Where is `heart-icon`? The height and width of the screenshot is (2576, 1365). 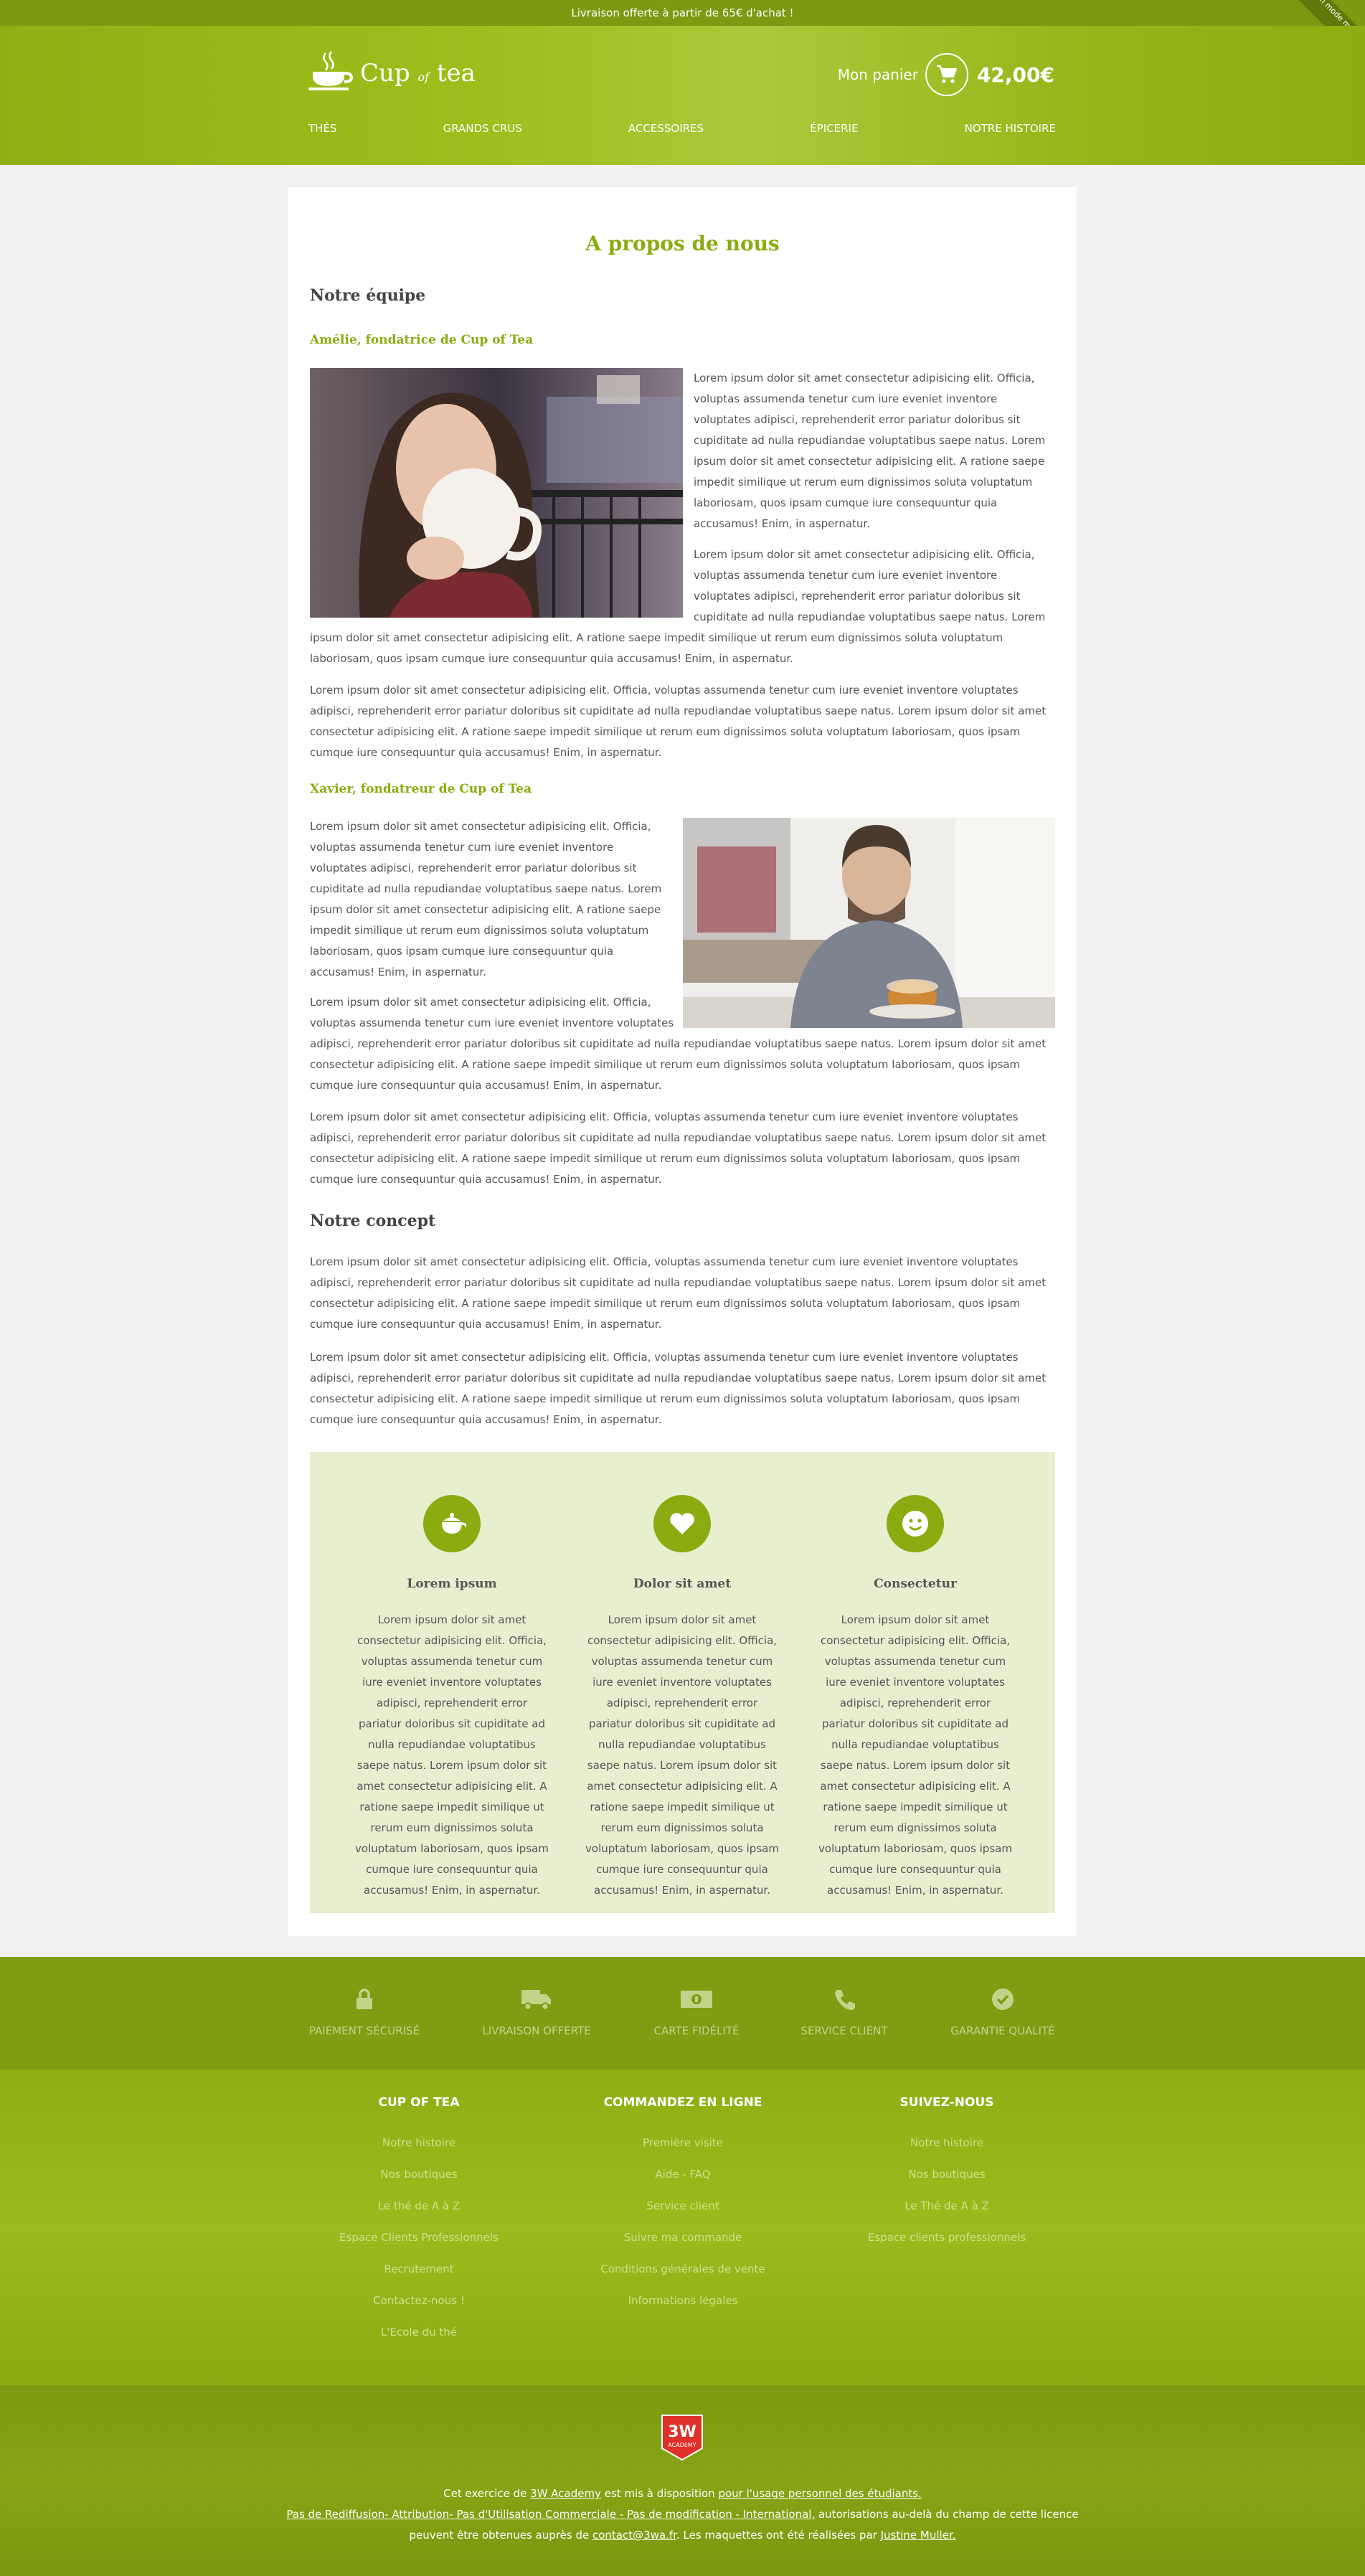 heart-icon is located at coordinates (682, 1523).